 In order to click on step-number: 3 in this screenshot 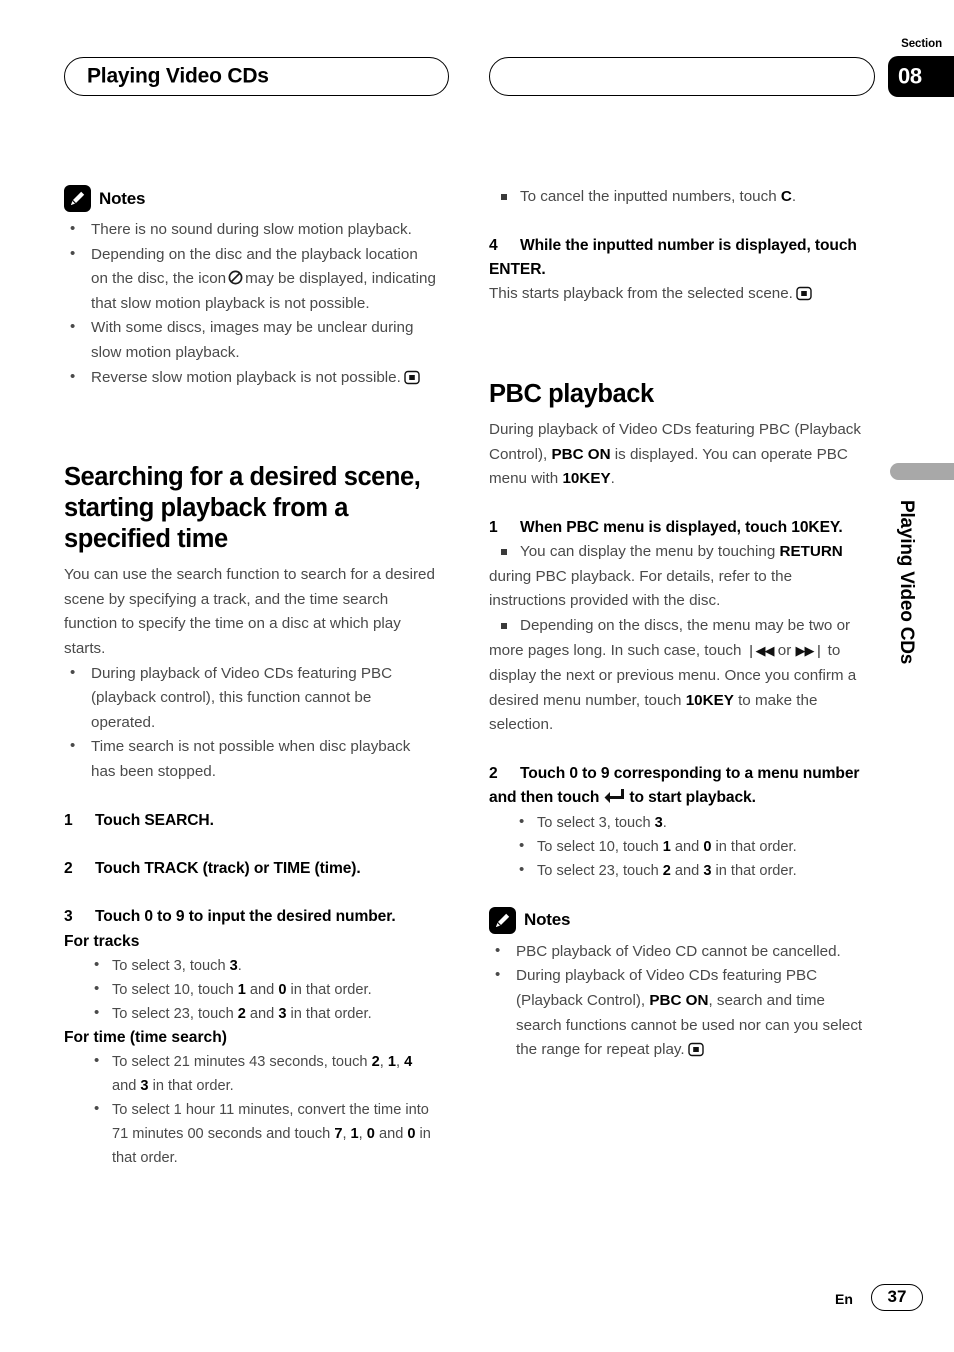, I will do `click(68, 917)`.